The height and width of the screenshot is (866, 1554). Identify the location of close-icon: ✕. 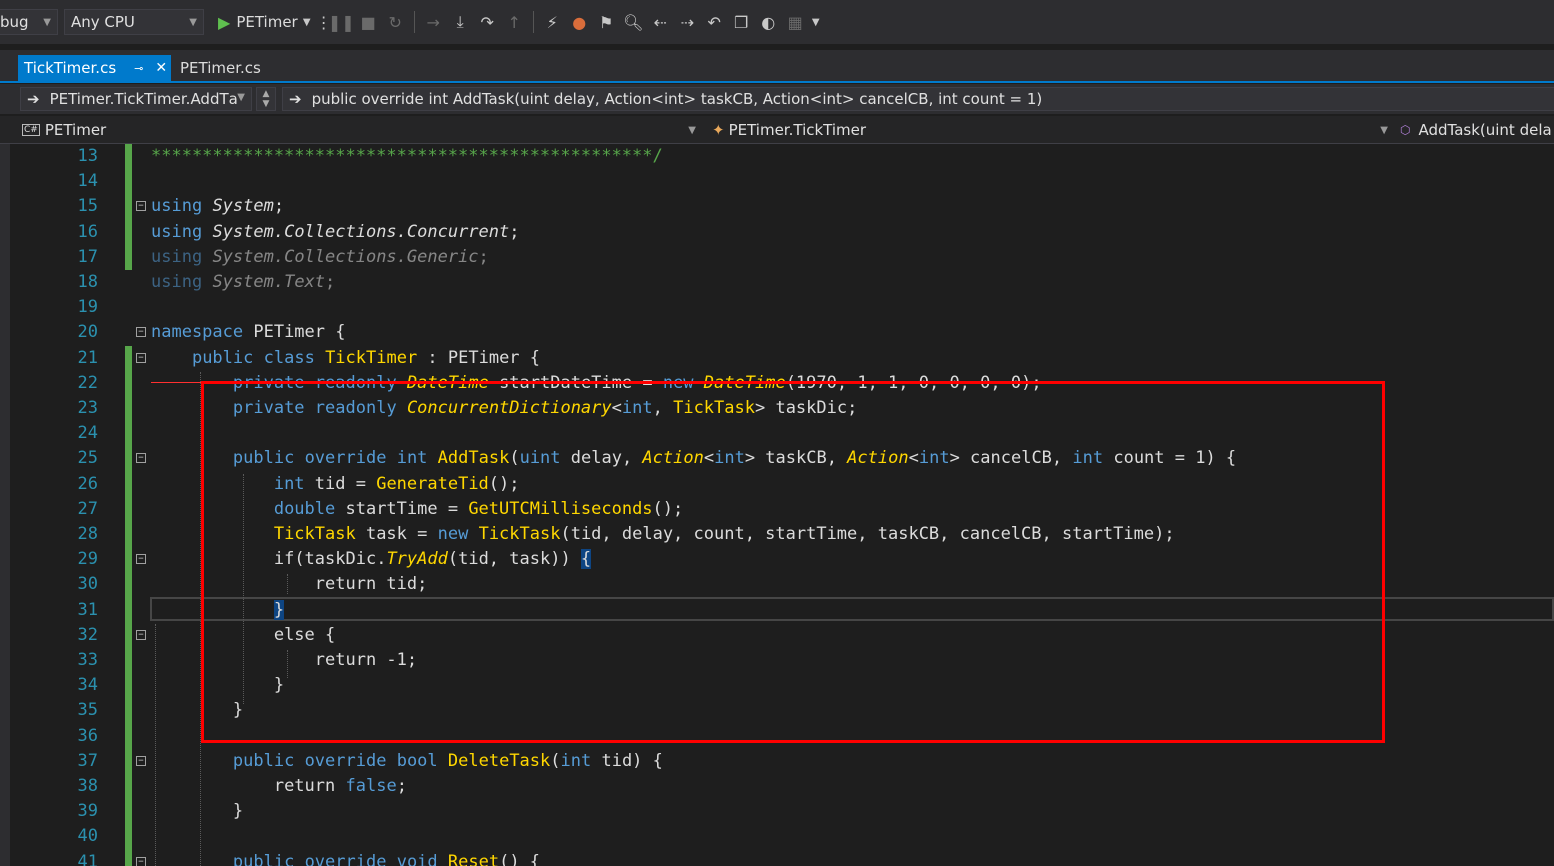
(161, 68).